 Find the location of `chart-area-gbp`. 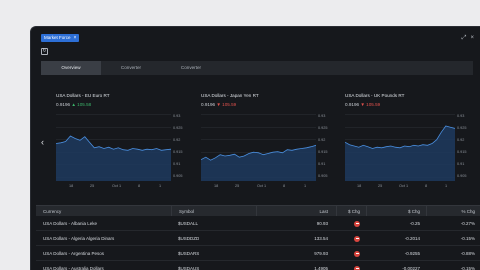

chart-area-gbp is located at coordinates (400, 146).